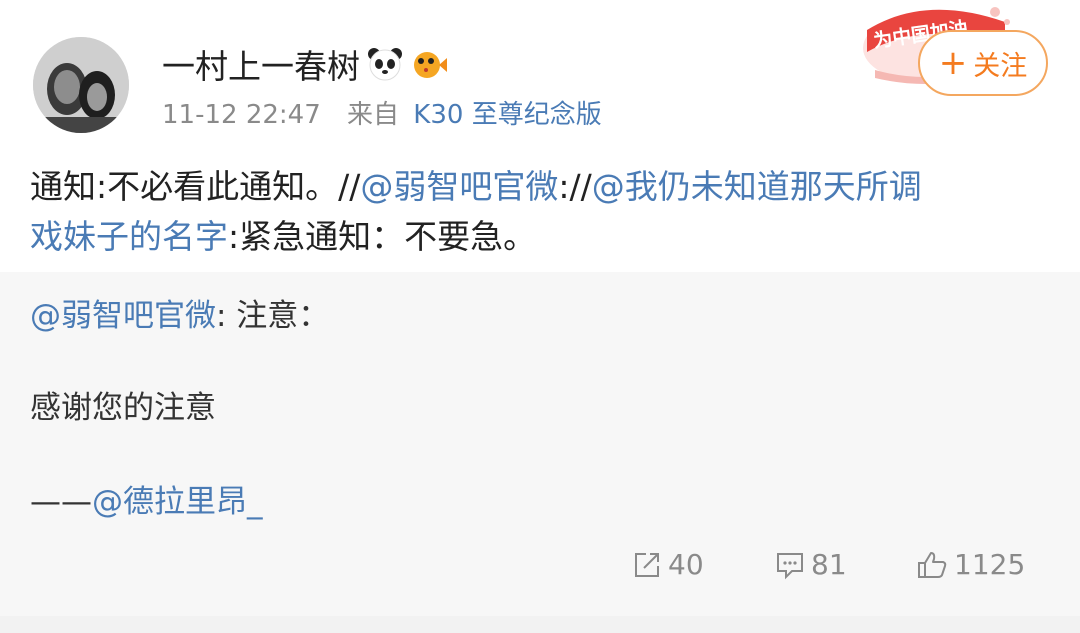 The width and height of the screenshot is (1080, 633). What do you see at coordinates (790, 565) in the screenshot?
I see `comment-icon` at bounding box center [790, 565].